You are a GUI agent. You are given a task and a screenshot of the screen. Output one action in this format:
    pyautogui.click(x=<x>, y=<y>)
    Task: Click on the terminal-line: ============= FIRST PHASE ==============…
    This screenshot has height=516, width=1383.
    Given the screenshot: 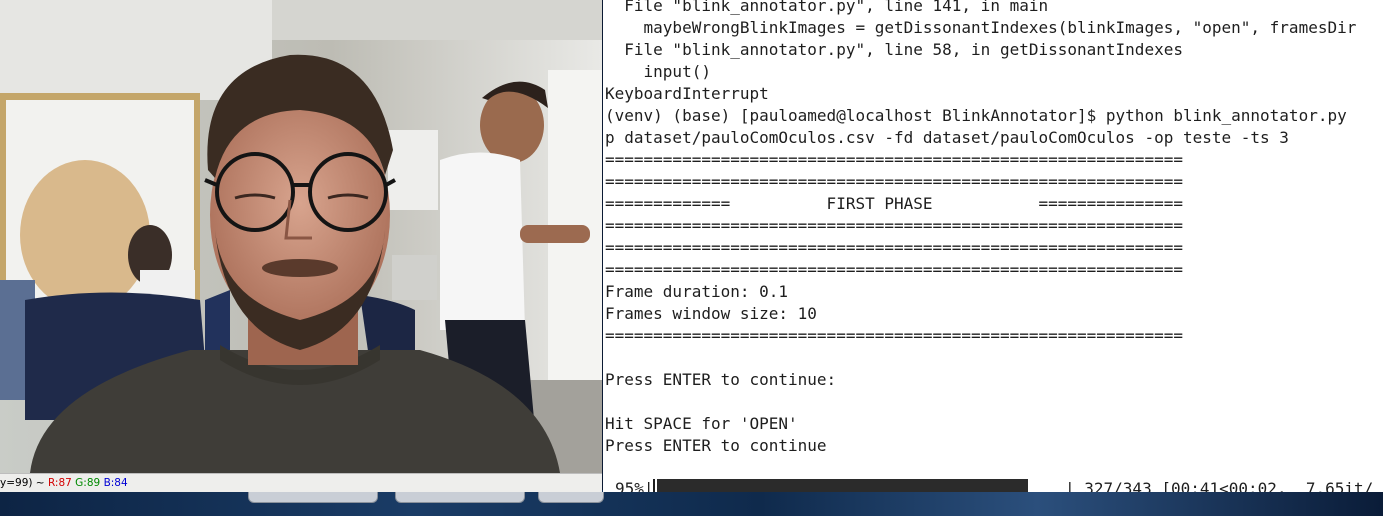 What is the action you would take?
    pyautogui.click(x=894, y=203)
    